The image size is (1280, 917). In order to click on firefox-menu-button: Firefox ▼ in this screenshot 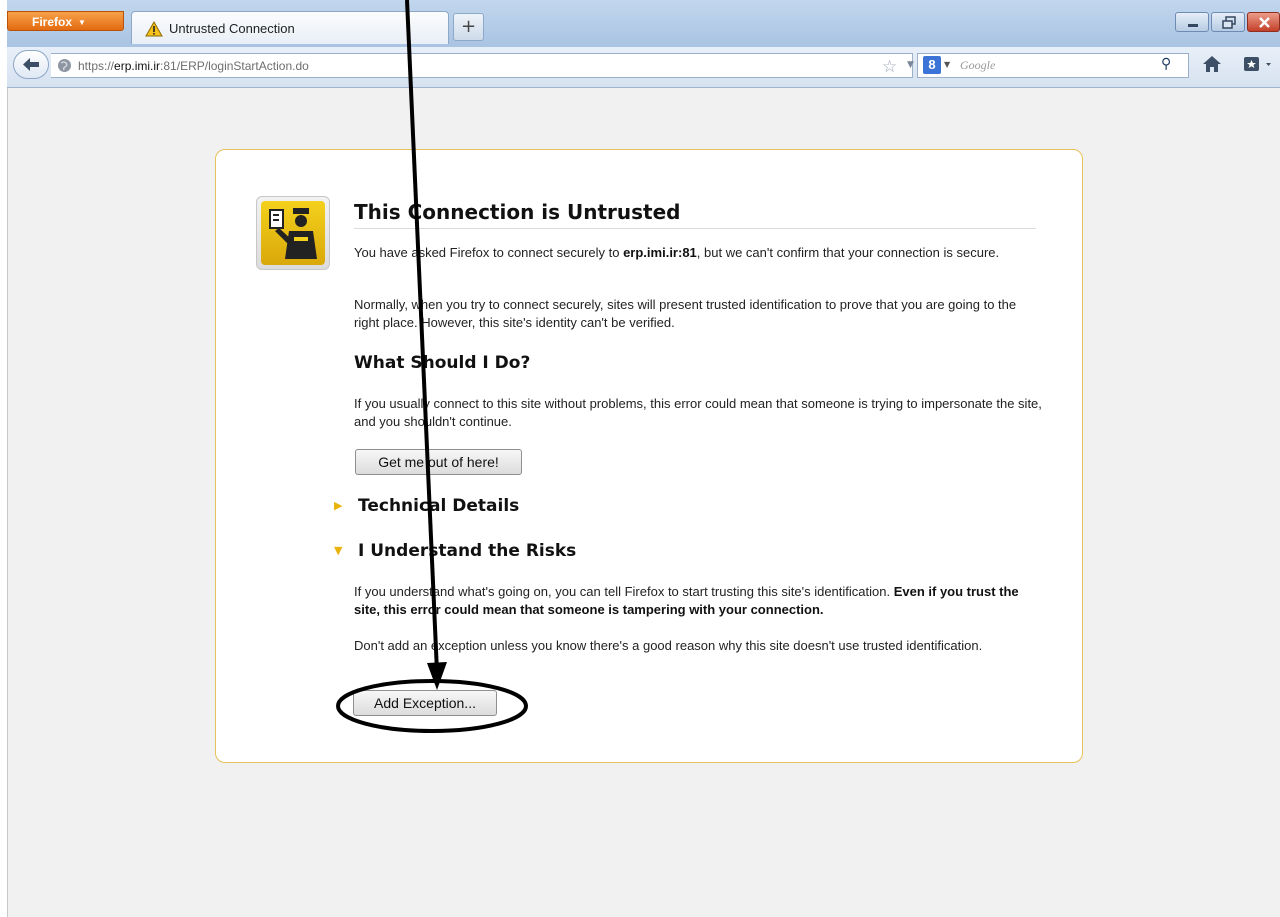, I will do `click(65, 21)`.